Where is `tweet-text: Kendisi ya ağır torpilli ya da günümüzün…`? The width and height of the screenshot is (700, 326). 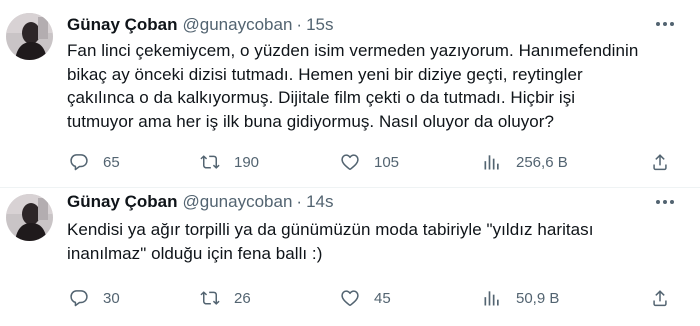
tweet-text: Kendisi ya ağır torpilli ya da günümüzün… is located at coordinates (376, 241).